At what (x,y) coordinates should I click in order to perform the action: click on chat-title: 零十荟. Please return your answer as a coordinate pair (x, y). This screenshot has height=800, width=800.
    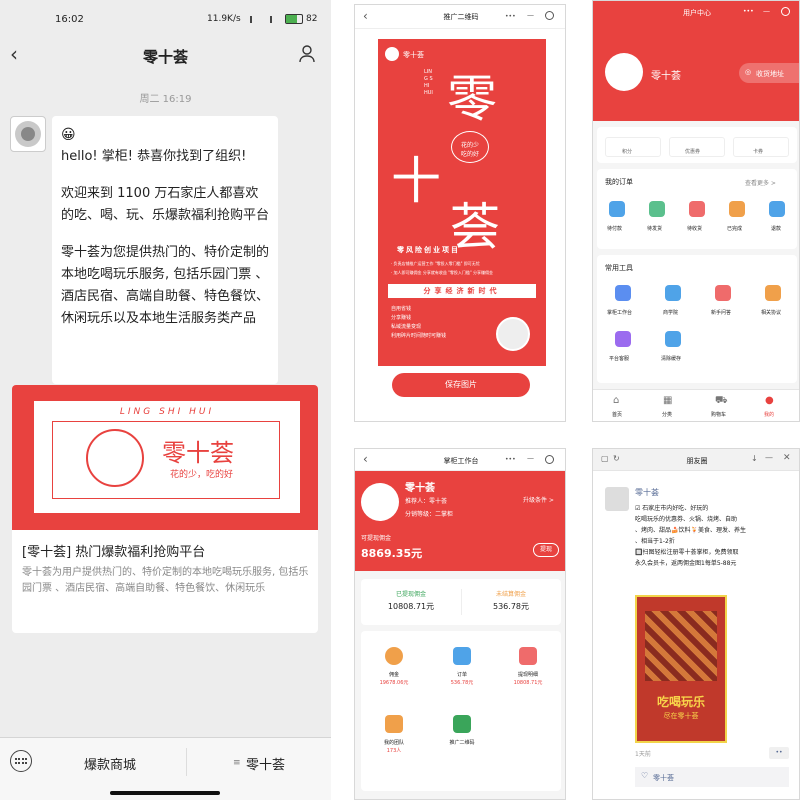
    Looking at the image, I should click on (165, 57).